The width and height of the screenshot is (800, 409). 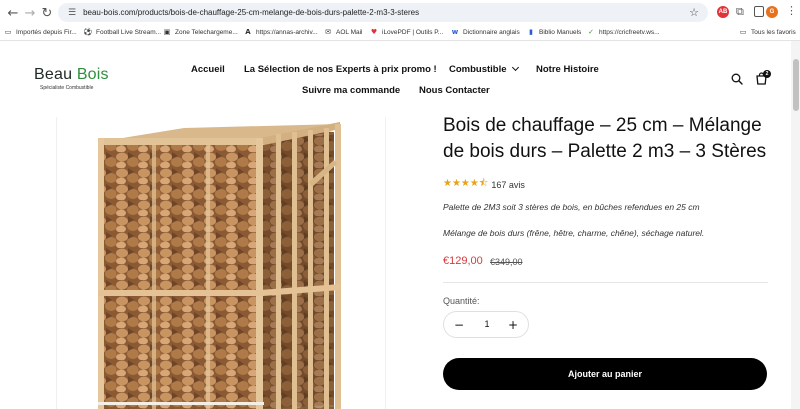 What do you see at coordinates (167, 32) in the screenshot?
I see `download-icon: ▣` at bounding box center [167, 32].